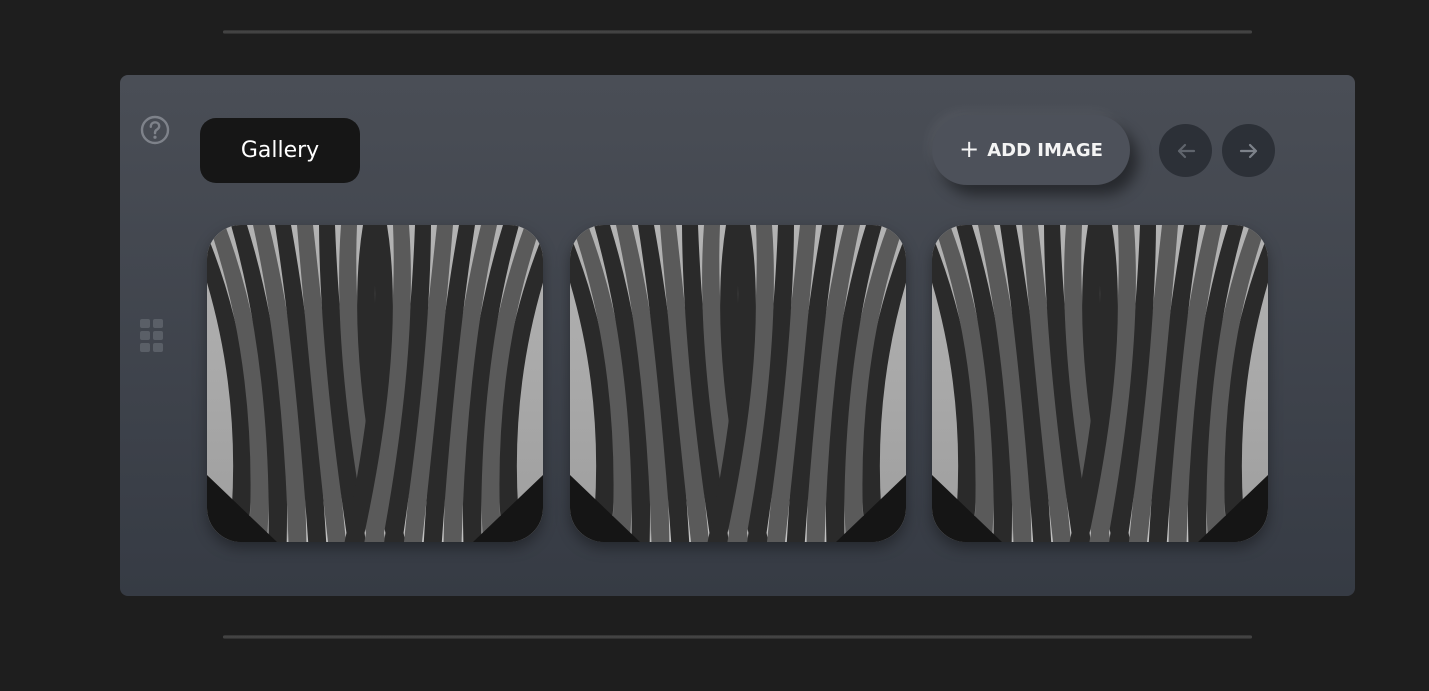 The width and height of the screenshot is (1429, 691). I want to click on previous-button, so click(1185, 150).